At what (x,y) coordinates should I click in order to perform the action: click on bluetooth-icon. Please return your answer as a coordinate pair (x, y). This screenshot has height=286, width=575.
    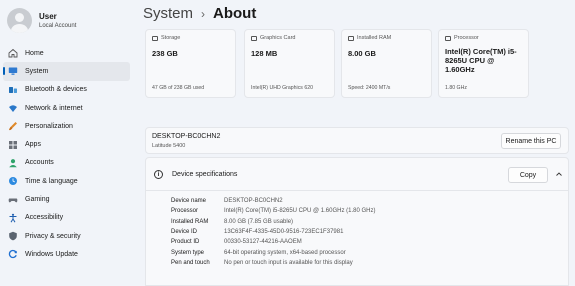
    Looking at the image, I should click on (13, 90).